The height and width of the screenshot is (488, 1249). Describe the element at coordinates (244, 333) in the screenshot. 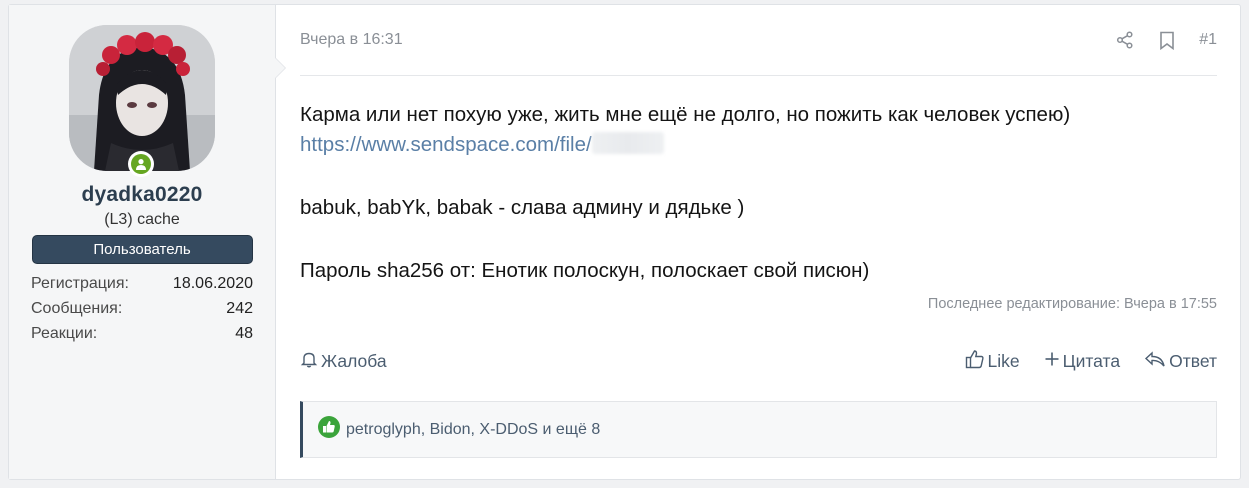

I see `stat-value: 48` at that location.